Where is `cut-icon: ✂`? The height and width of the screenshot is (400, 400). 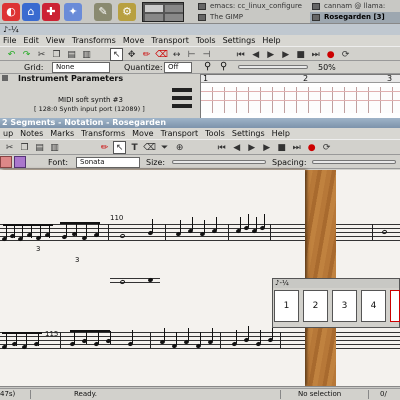
cut-icon: ✂ is located at coordinates (9, 148).